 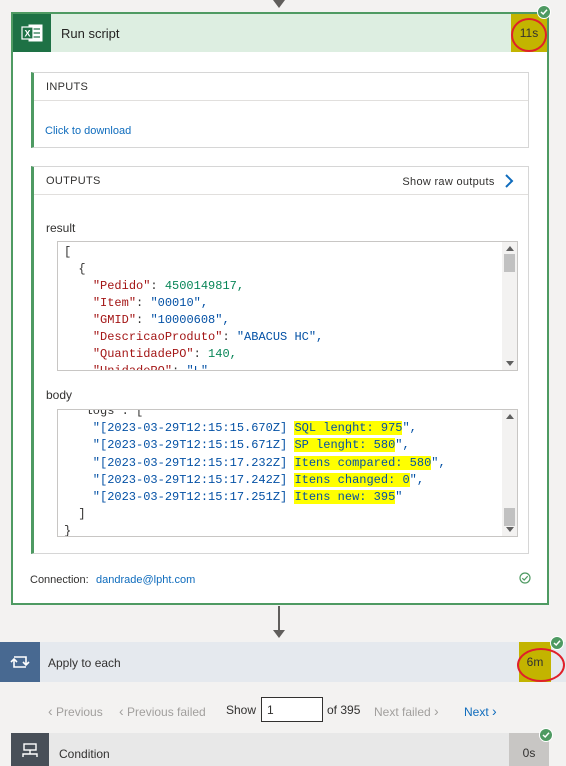 I want to click on connection-label: Connection:, so click(x=59, y=580).